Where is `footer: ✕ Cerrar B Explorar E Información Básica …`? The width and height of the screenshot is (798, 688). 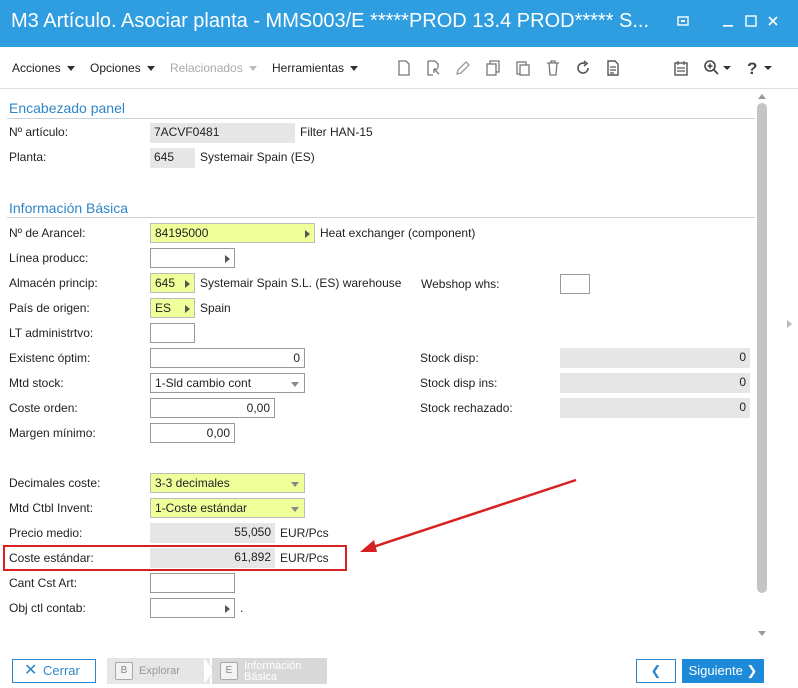
footer: ✕ Cerrar B Explorar E Información Básica … is located at coordinates (399, 670).